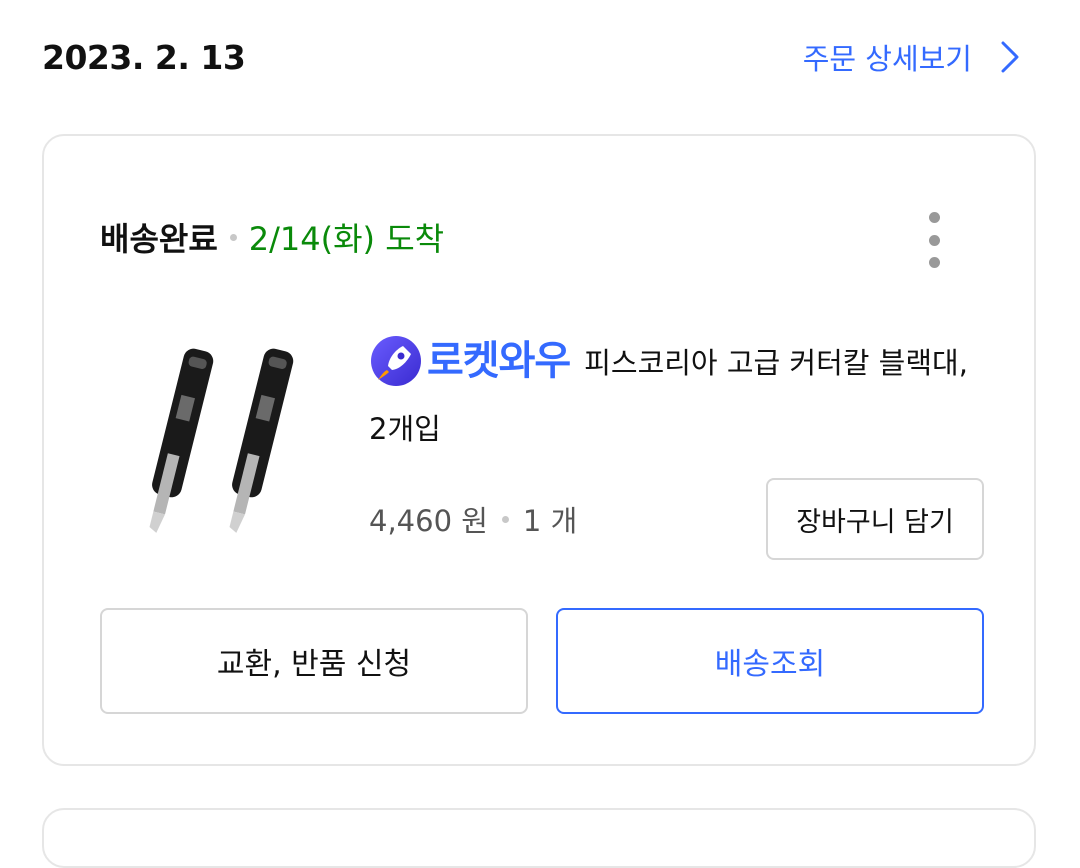 This screenshot has height=868, width=1080. I want to click on order-detail-link: 주문 상세보기, so click(911, 57).